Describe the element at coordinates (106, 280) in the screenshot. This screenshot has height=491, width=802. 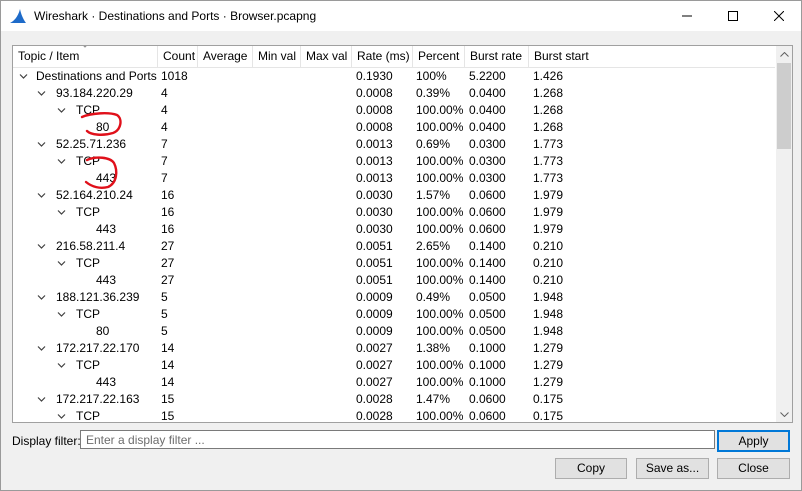
I see `cell-topic-item: 443` at that location.